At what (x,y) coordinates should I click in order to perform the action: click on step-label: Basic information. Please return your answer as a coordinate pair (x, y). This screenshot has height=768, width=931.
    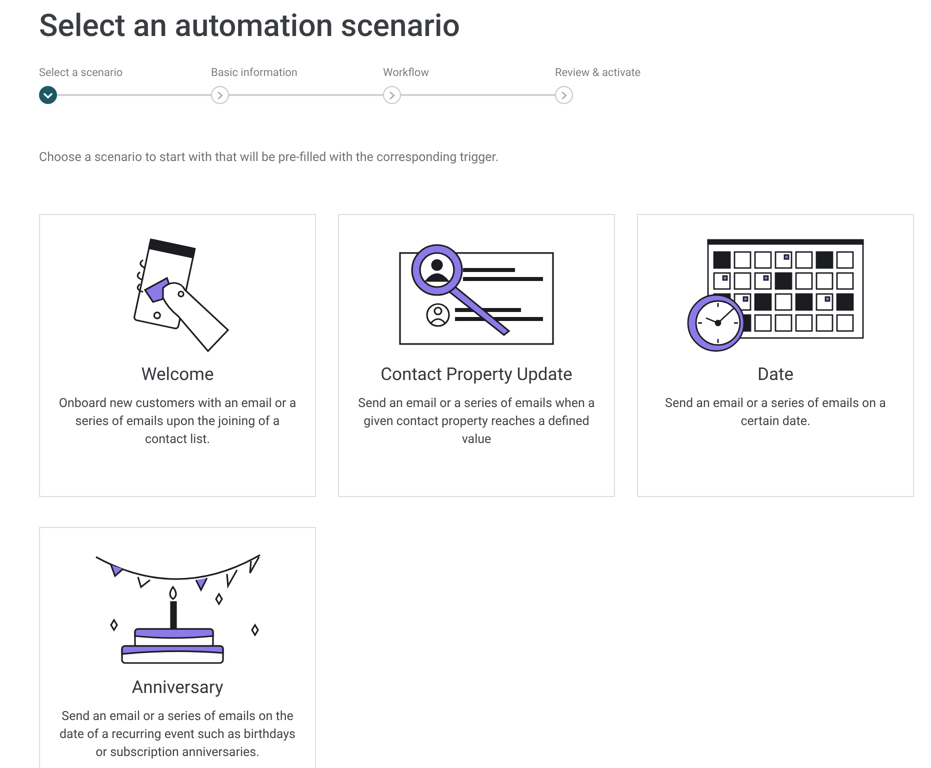
    Looking at the image, I should click on (255, 72).